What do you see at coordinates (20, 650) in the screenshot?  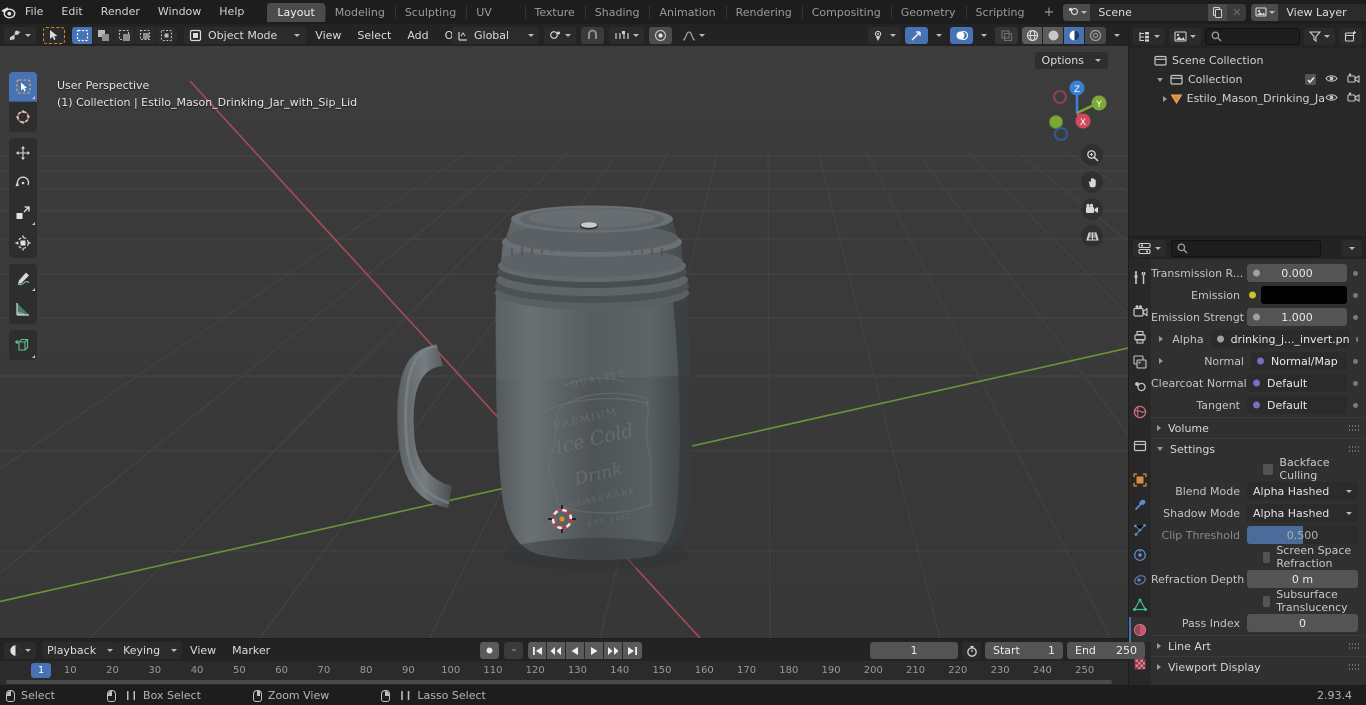 I see `timeline-editor-type-selector` at bounding box center [20, 650].